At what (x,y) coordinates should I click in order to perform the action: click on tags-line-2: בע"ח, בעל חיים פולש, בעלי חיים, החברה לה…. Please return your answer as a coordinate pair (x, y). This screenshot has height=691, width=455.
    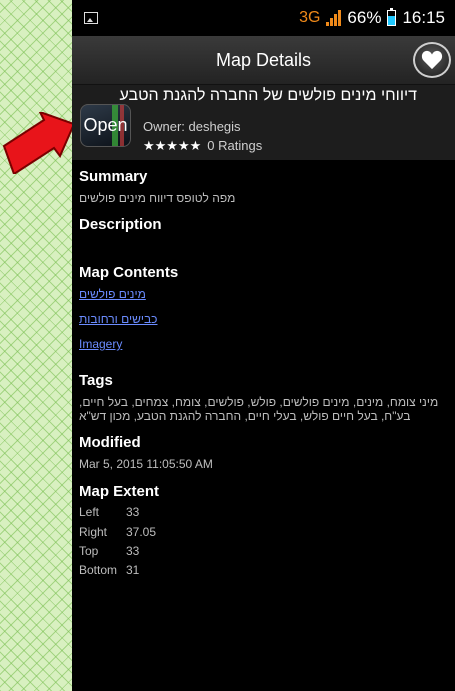
    Looking at the image, I should click on (245, 416).